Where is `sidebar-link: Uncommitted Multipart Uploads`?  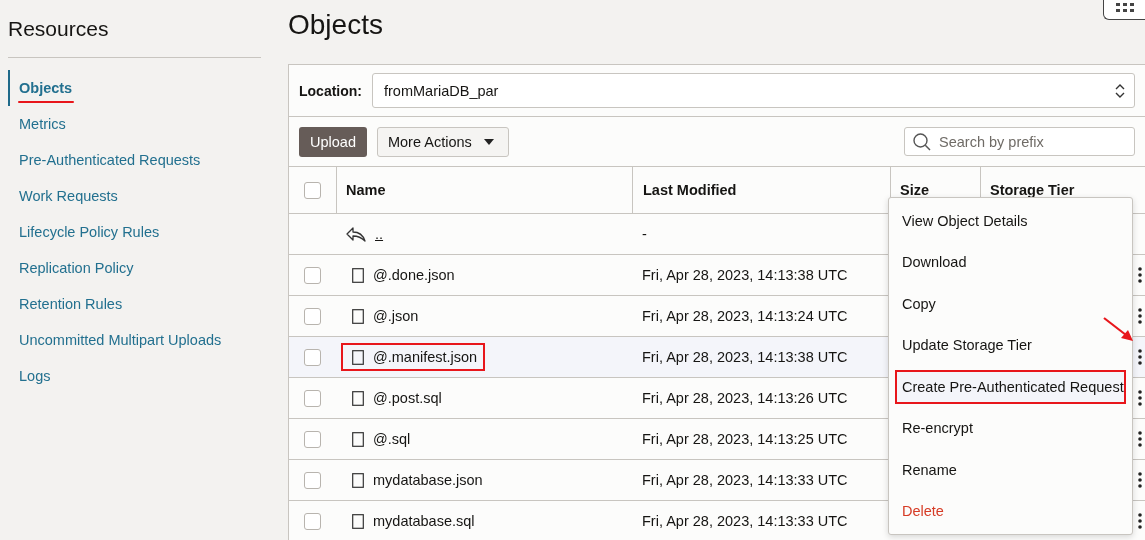 sidebar-link: Uncommitted Multipart Uploads is located at coordinates (148, 340).